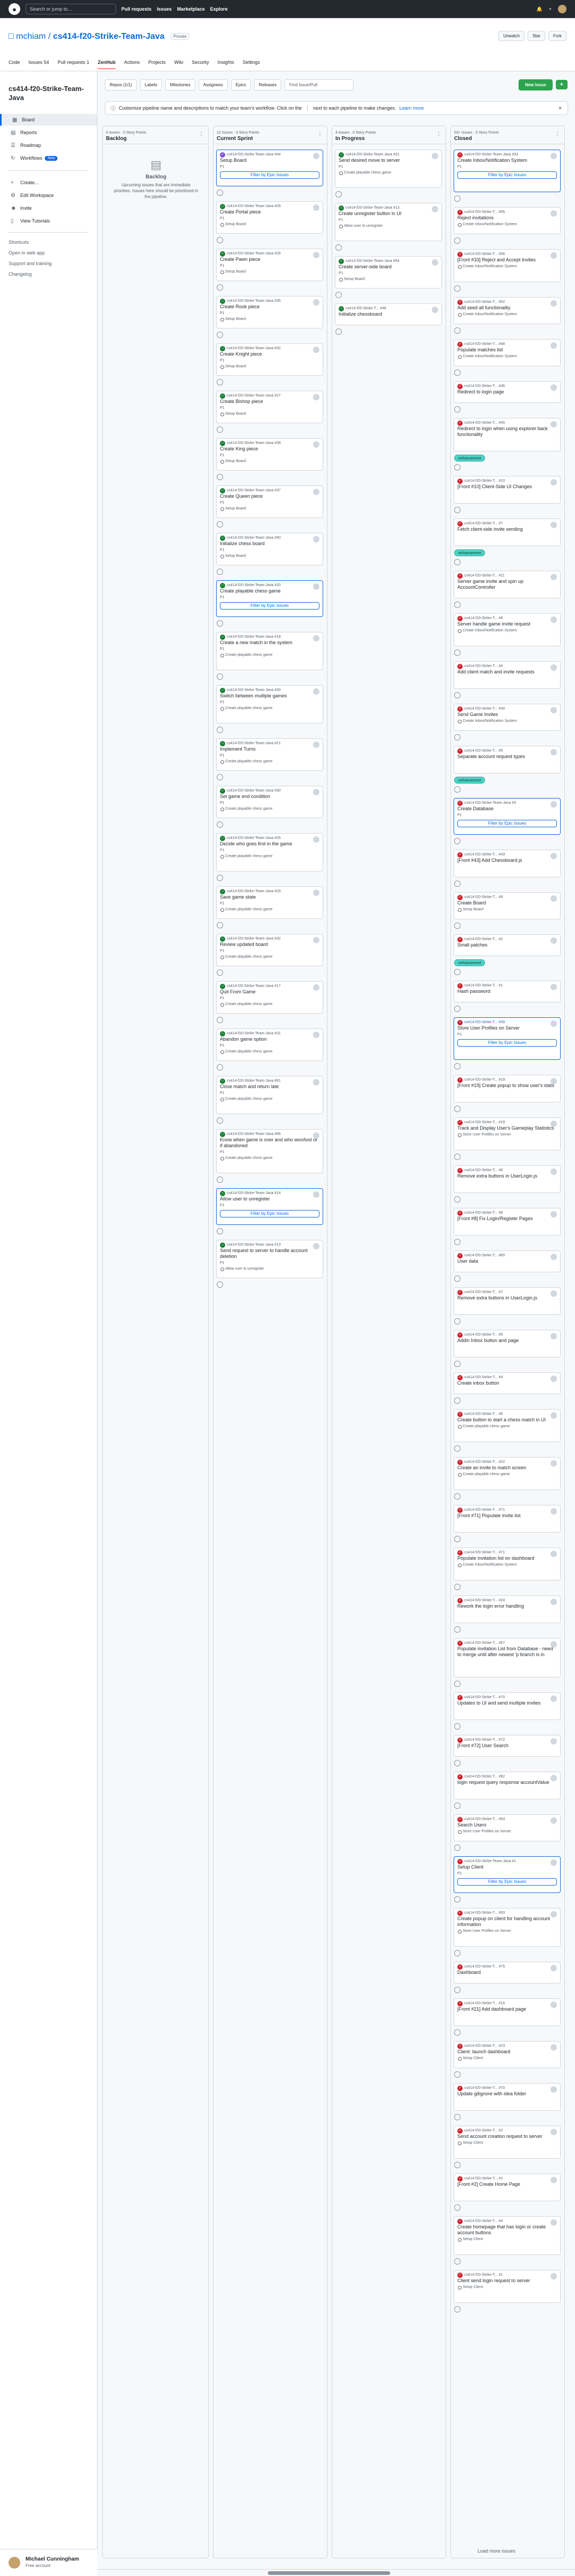 Image resolution: width=575 pixels, height=2576 pixels. I want to click on issue-title: Fetch client-side invite sending, so click(507, 529).